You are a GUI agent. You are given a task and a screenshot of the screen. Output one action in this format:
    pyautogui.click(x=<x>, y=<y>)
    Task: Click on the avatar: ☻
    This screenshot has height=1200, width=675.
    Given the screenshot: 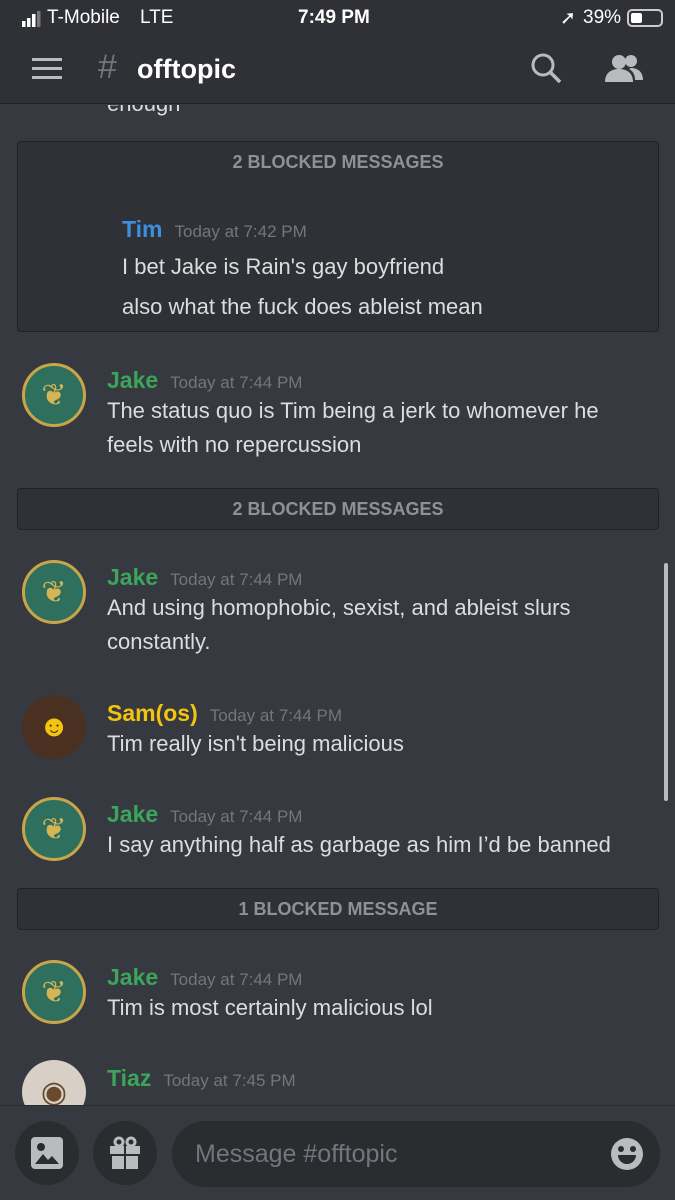 What is the action you would take?
    pyautogui.click(x=54, y=727)
    